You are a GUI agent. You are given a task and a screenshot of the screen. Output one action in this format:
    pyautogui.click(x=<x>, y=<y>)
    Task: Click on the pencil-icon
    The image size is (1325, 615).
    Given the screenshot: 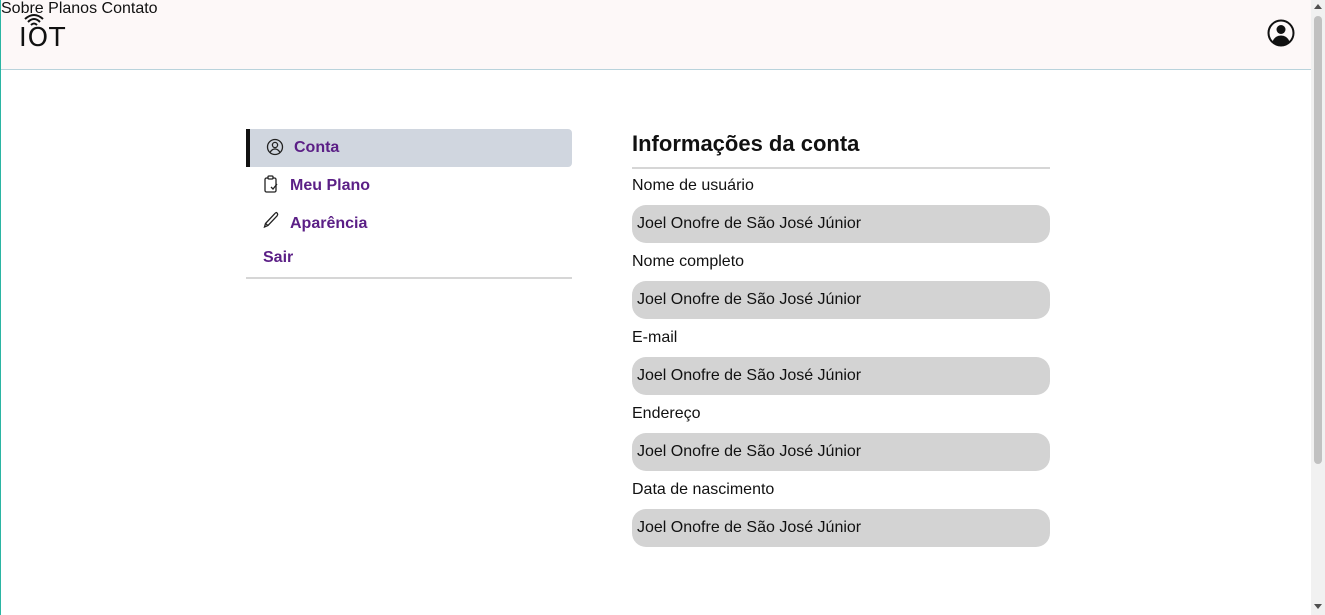 What is the action you would take?
    pyautogui.click(x=271, y=220)
    